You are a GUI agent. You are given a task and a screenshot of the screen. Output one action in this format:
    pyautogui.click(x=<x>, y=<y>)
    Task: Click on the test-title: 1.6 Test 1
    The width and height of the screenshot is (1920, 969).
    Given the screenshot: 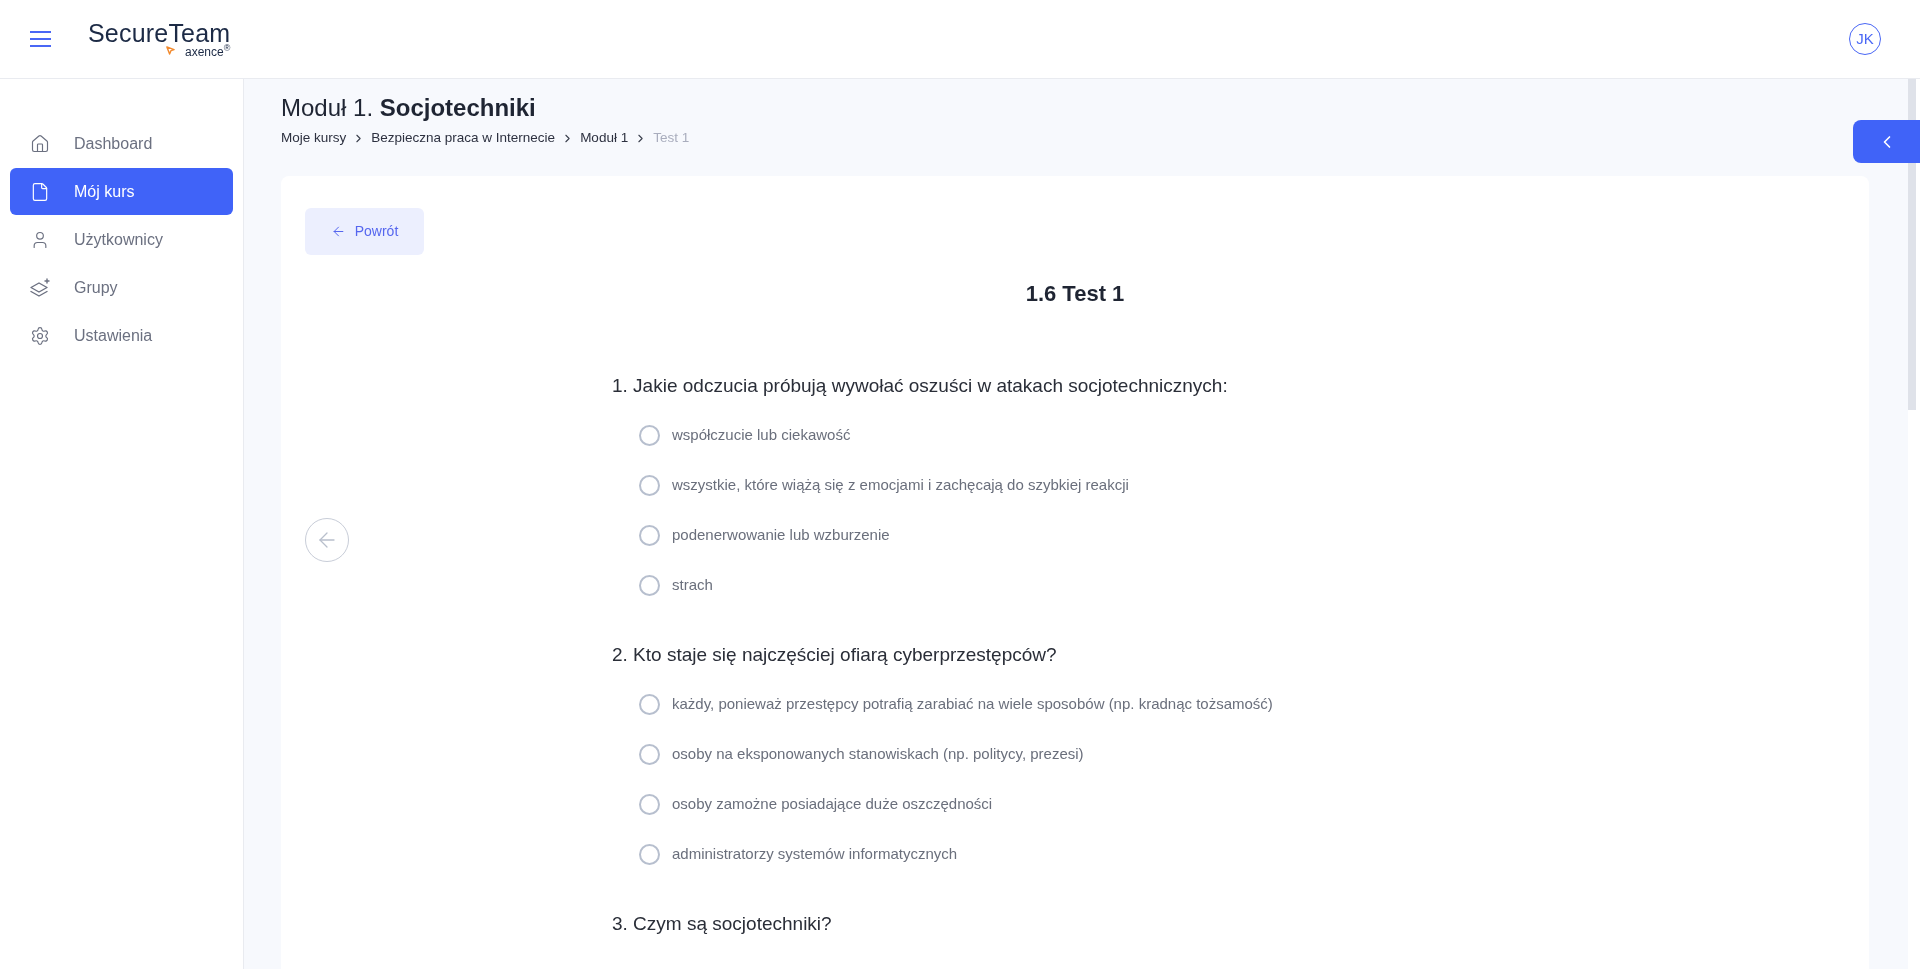 What is the action you would take?
    pyautogui.click(x=1075, y=294)
    